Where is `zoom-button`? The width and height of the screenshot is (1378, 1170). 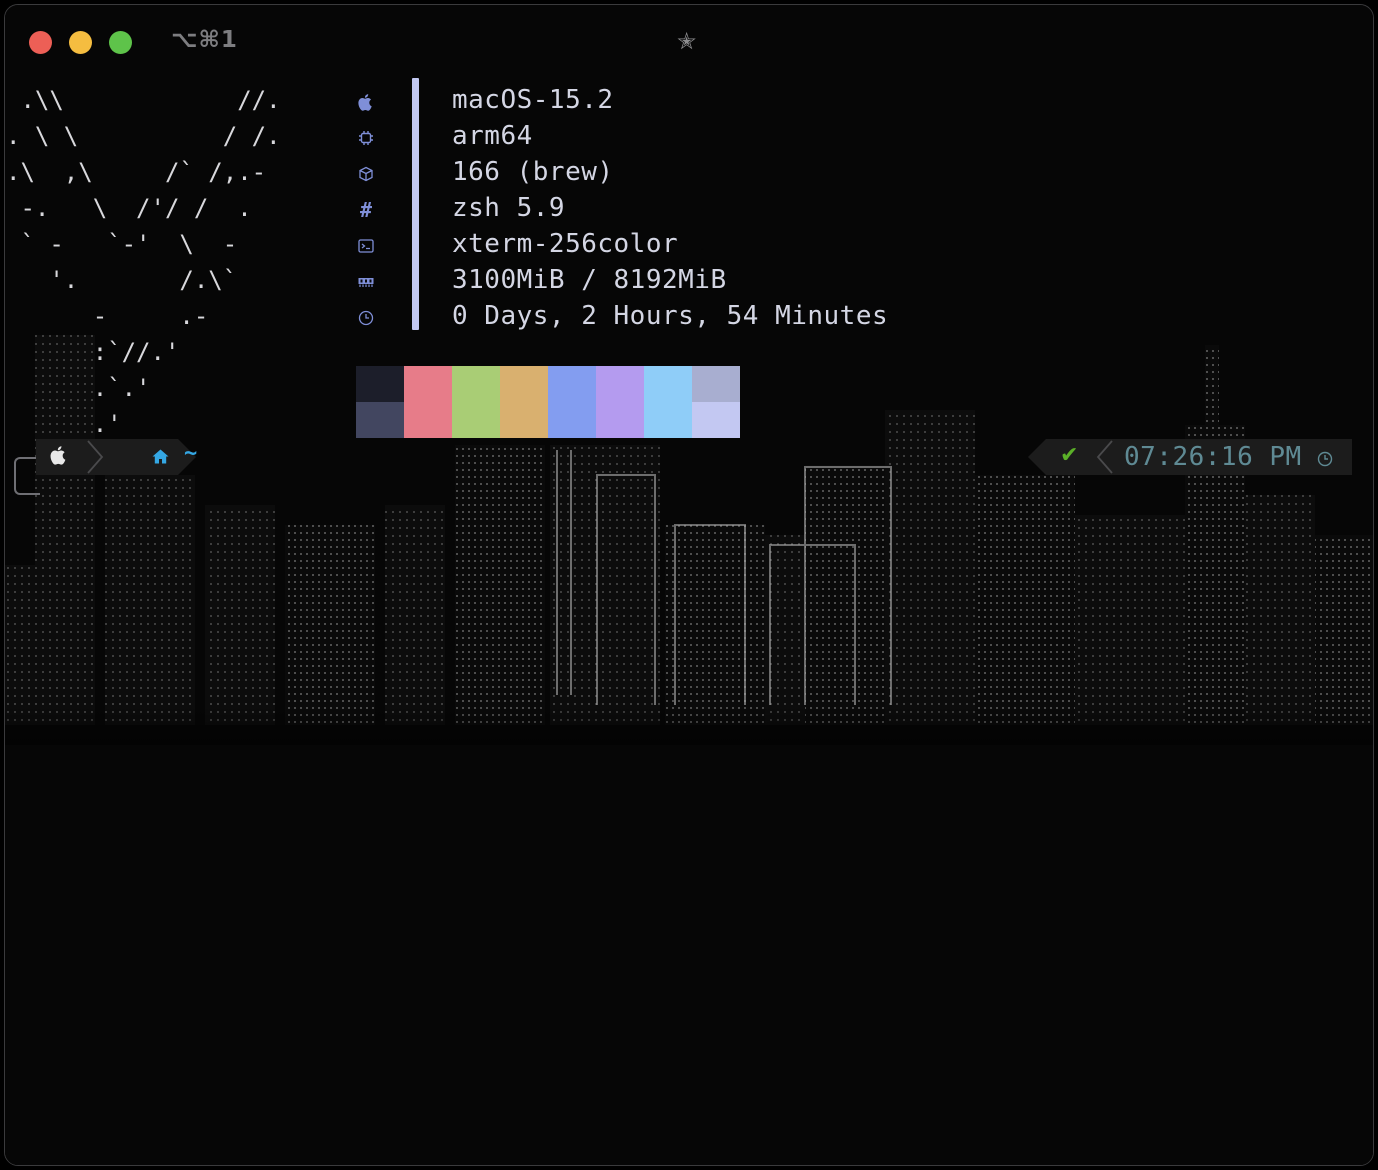 zoom-button is located at coordinates (120, 42).